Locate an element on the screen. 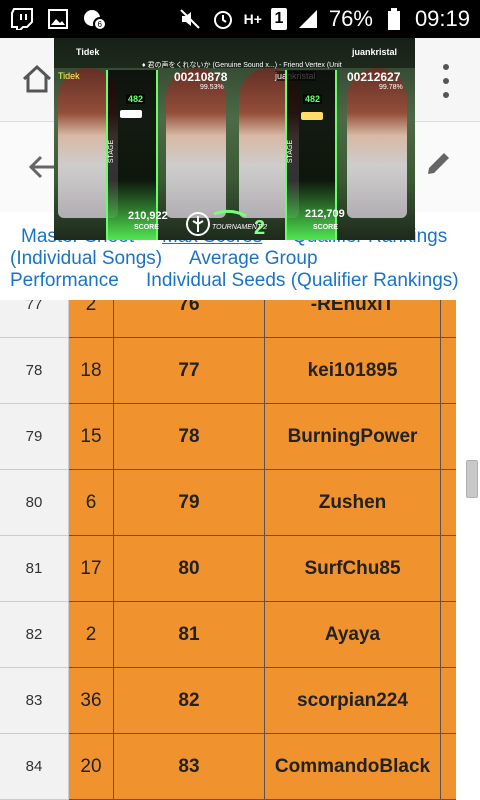  seed-cell: 18 is located at coordinates (91, 371).